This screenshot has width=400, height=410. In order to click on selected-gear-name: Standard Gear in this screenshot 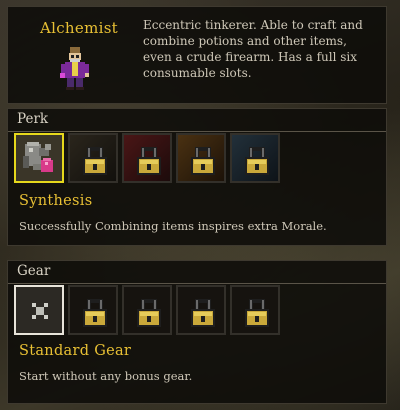, I will do `click(75, 351)`.